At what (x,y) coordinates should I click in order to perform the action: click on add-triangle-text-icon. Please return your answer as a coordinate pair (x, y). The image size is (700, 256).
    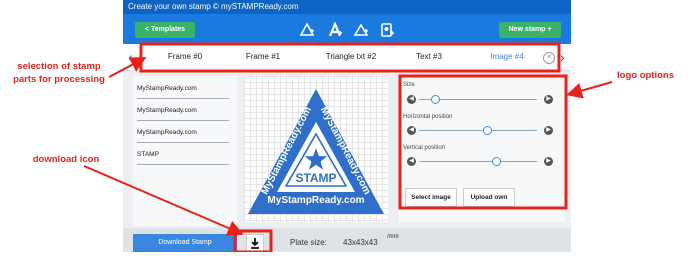
    Looking at the image, I should click on (361, 30).